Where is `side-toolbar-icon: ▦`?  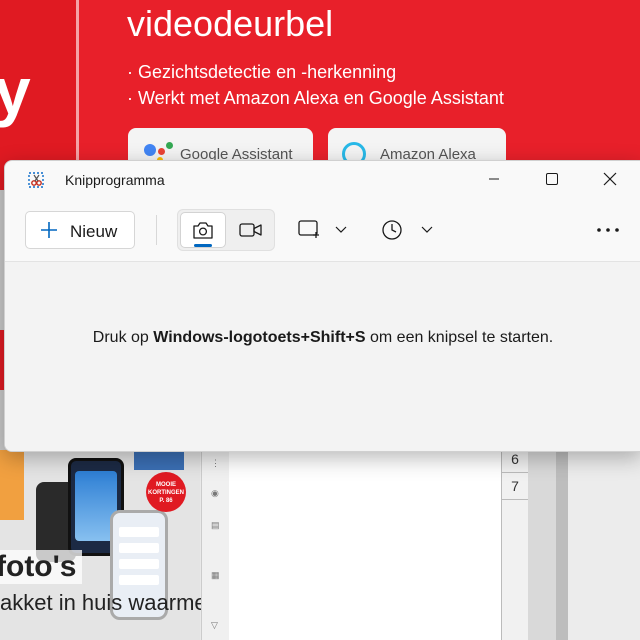
side-toolbar-icon: ▦ is located at coordinates (215, 575).